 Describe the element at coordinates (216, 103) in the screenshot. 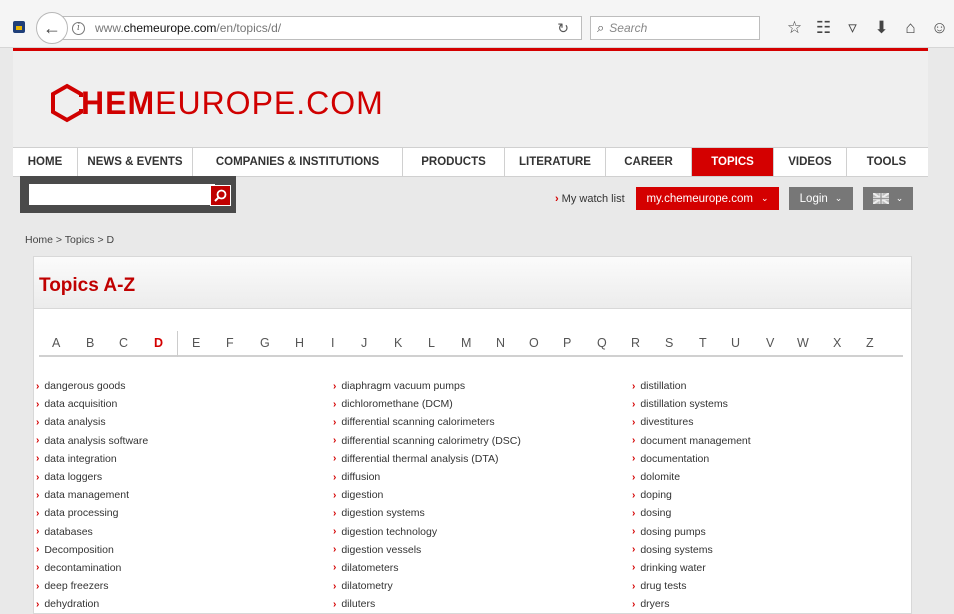

I see `chemeurope-logo: HEMEUROPE.COM` at that location.